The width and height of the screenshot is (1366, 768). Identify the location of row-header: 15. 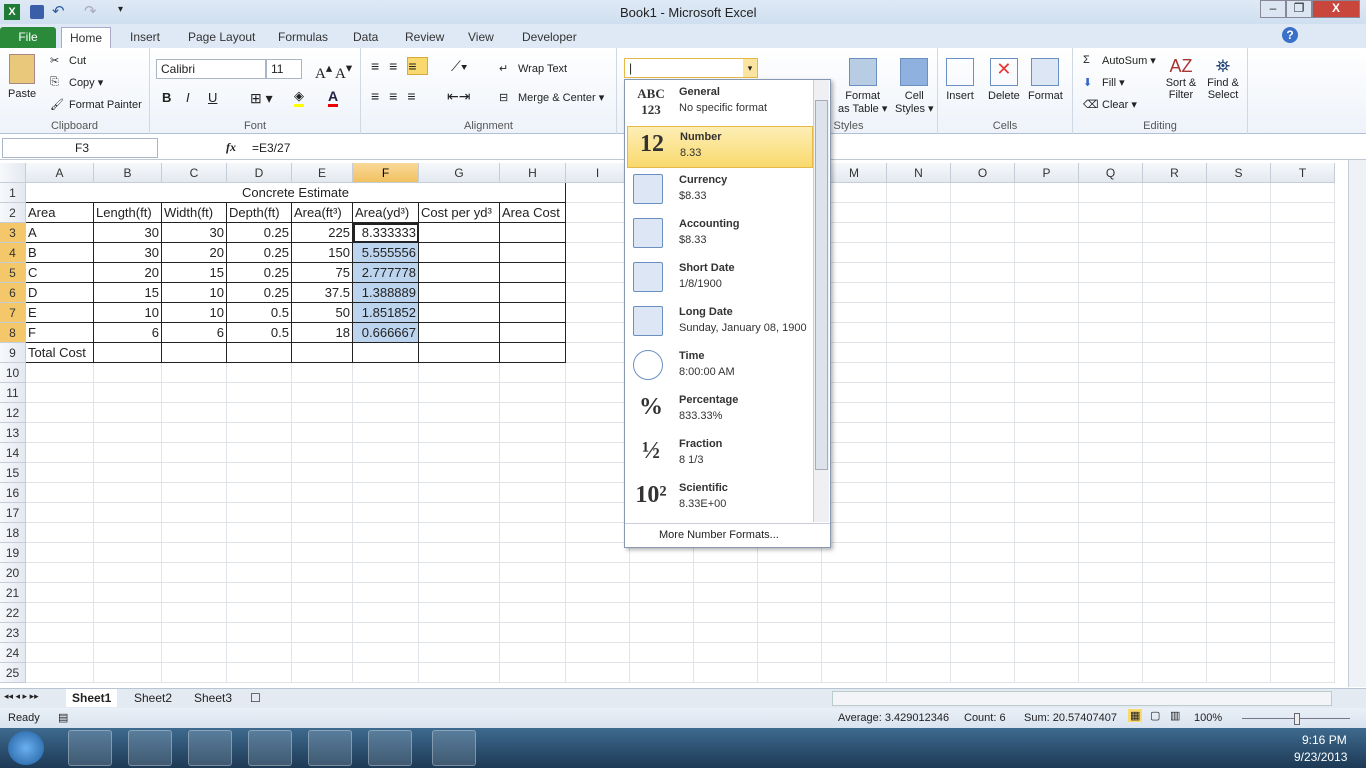
(13, 473).